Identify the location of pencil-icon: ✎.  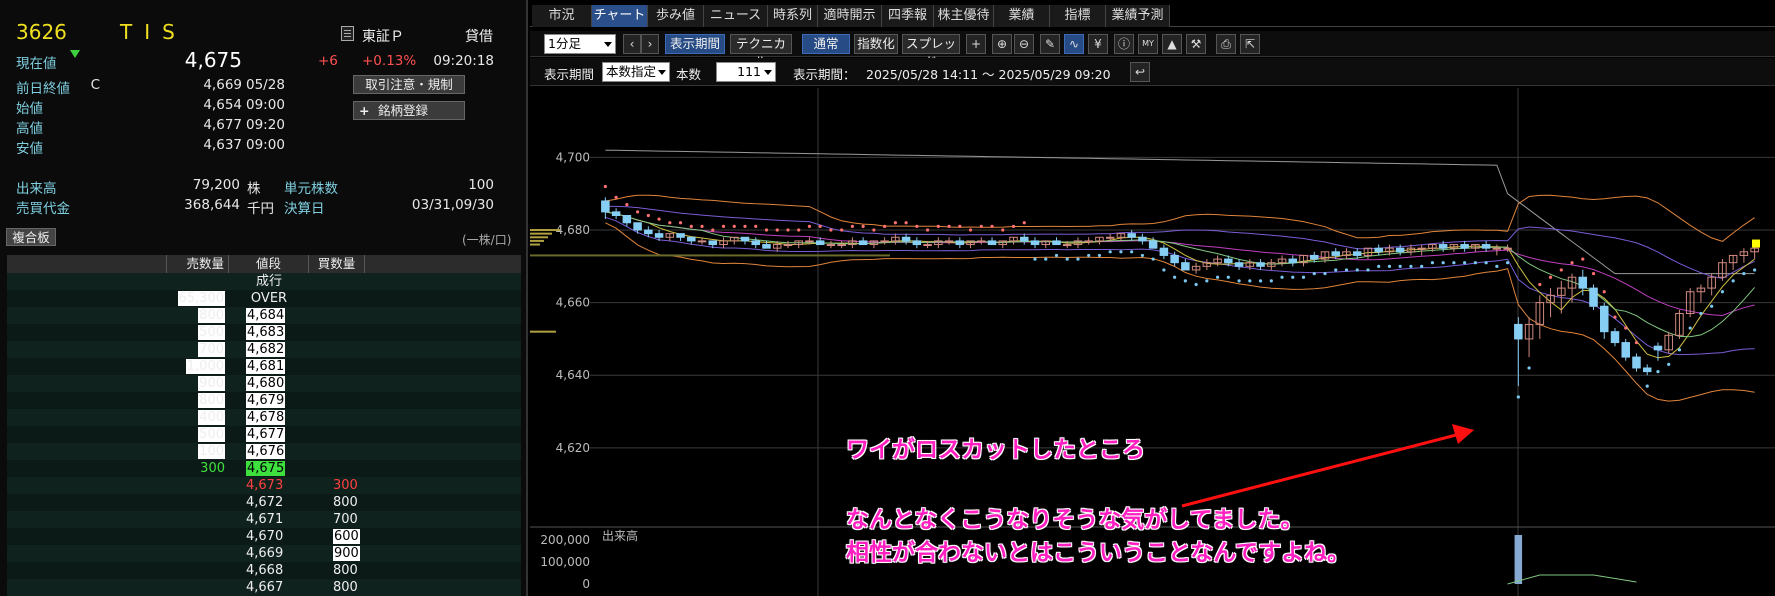
(1050, 44).